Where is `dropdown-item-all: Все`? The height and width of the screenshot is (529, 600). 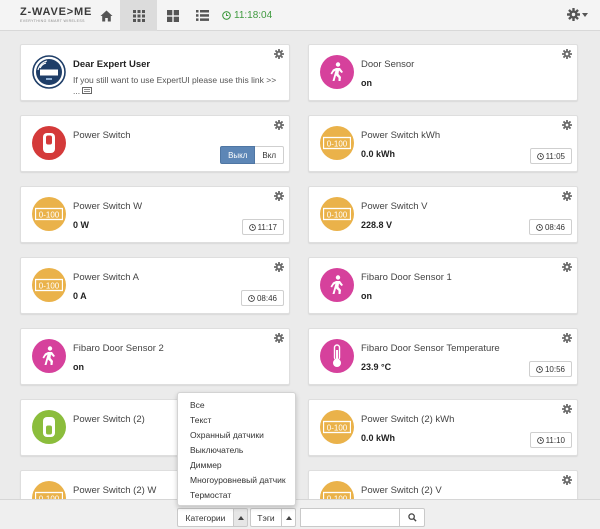
dropdown-item-all: Все is located at coordinates (236, 405).